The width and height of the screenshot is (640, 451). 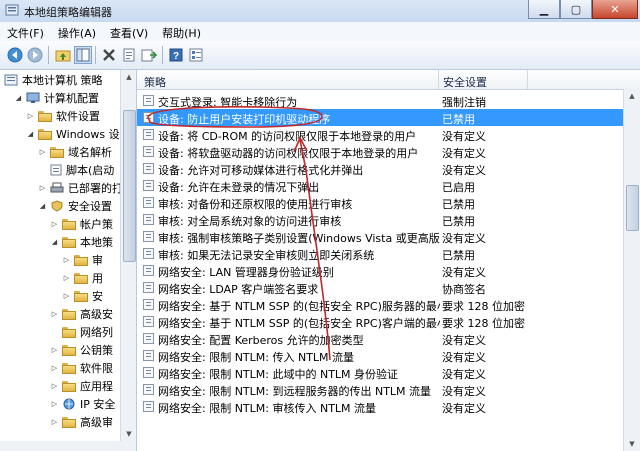 What do you see at coordinates (129, 55) in the screenshot?
I see `properties-icon` at bounding box center [129, 55].